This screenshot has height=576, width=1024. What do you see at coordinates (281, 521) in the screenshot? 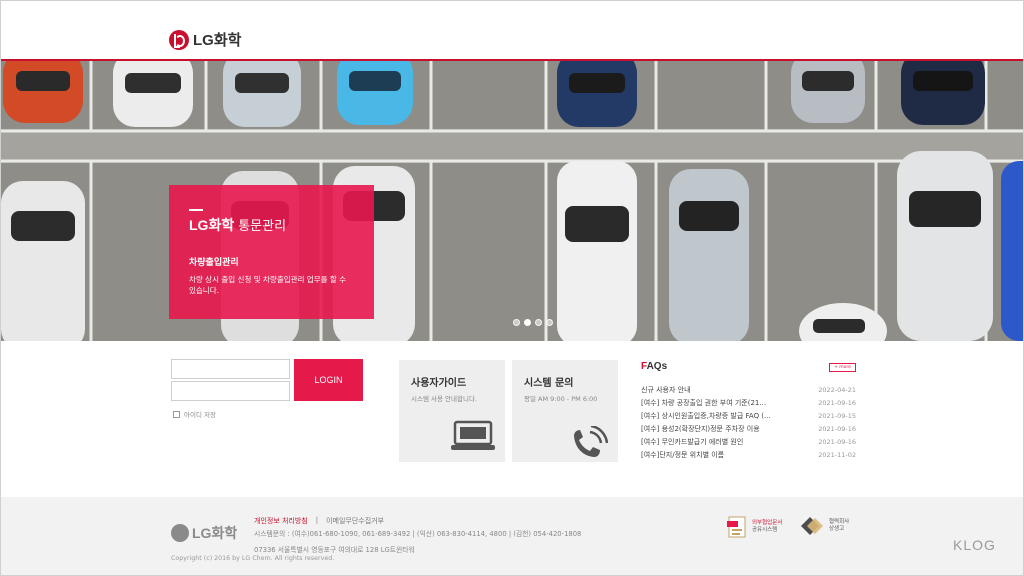
I see `privacy-policy-link: 개인정보 처리방침` at bounding box center [281, 521].